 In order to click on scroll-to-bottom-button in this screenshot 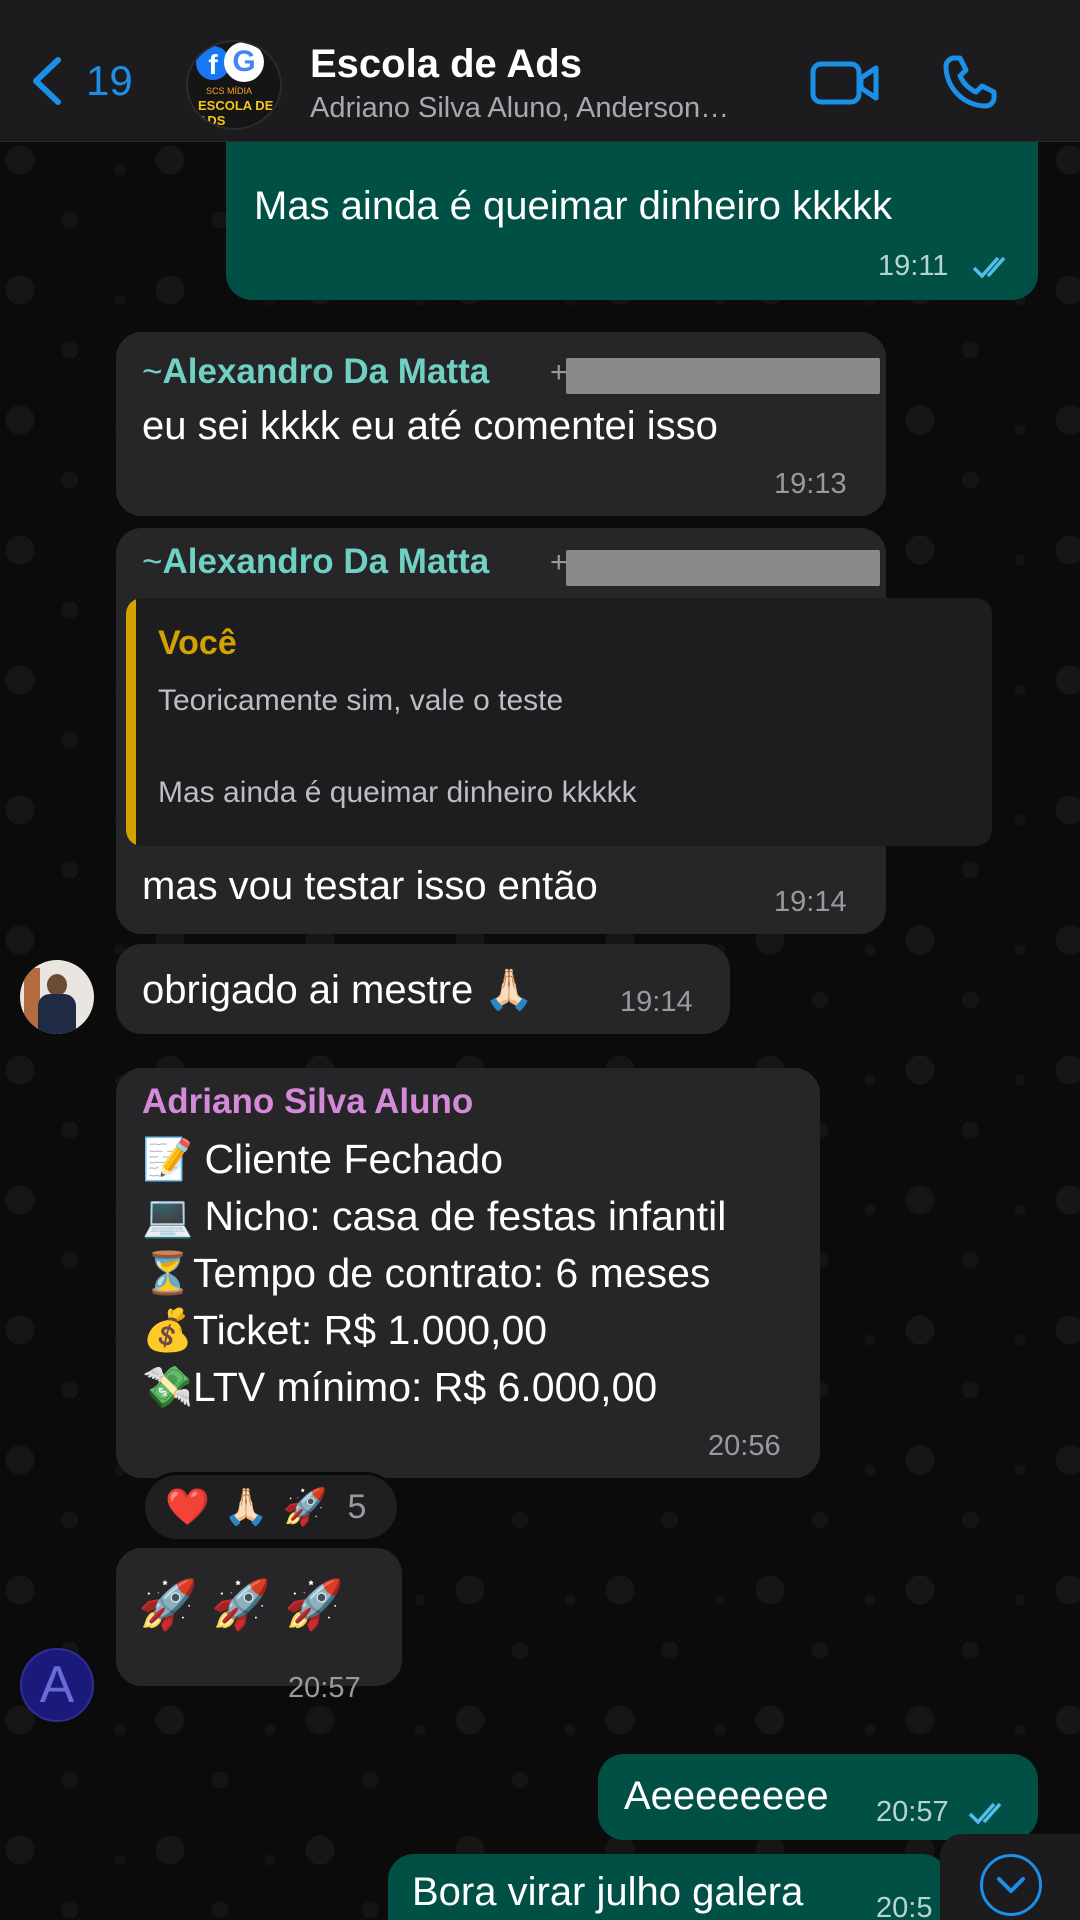, I will do `click(1010, 1877)`.